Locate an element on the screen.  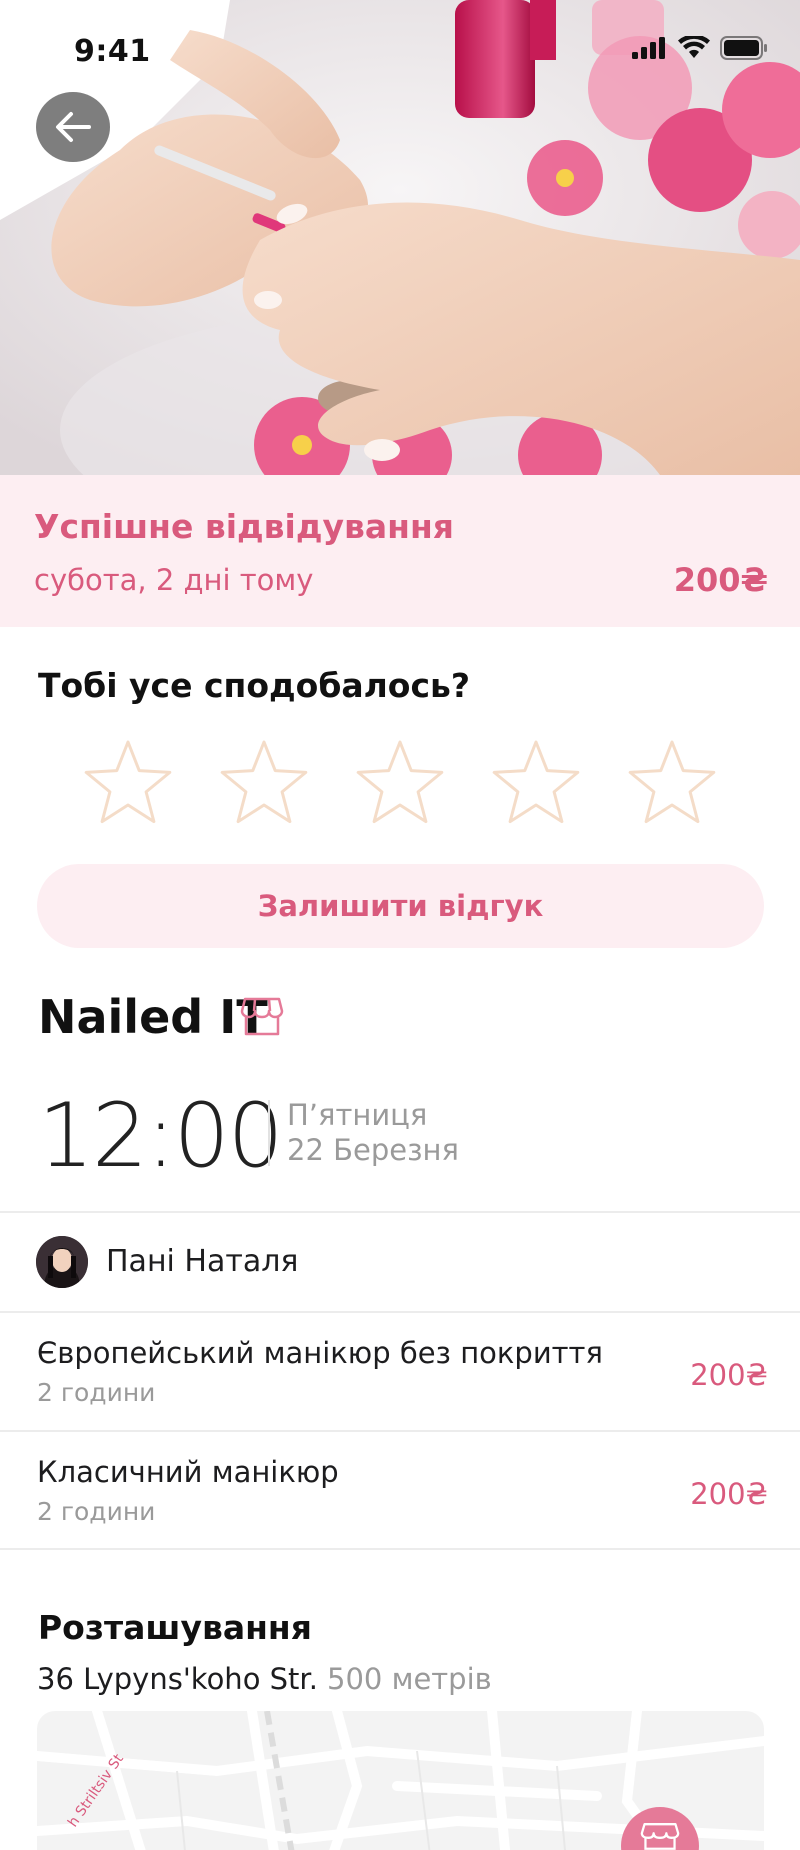
master-avatar is located at coordinates (62, 1262).